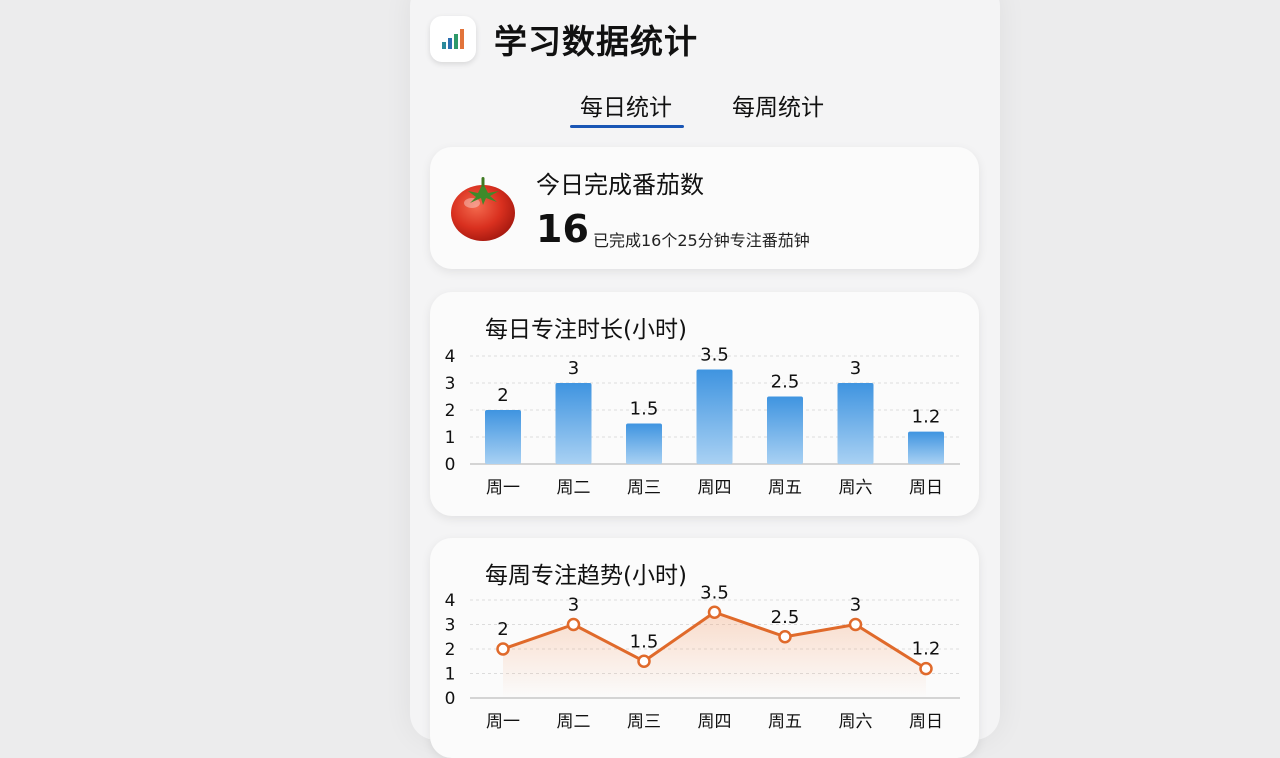  I want to click on tomato-count-value: 16, so click(562, 229).